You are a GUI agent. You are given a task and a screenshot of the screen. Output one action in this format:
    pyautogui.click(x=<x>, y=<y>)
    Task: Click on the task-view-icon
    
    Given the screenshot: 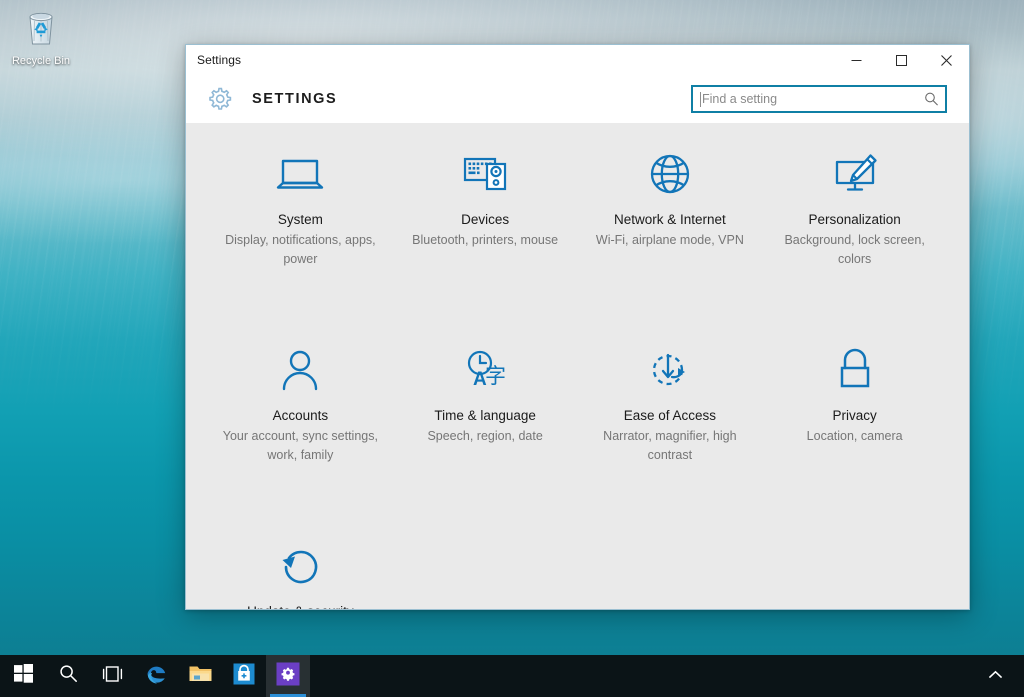 What is the action you would take?
    pyautogui.click(x=112, y=676)
    